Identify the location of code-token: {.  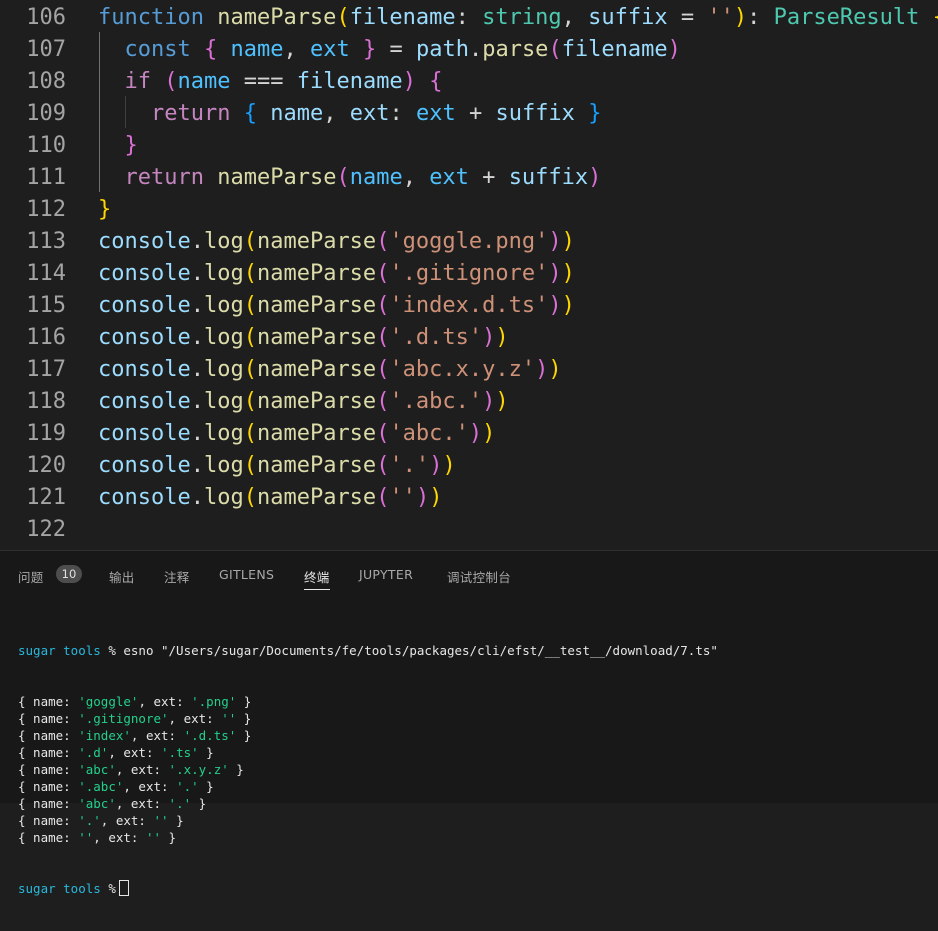
(250, 113).